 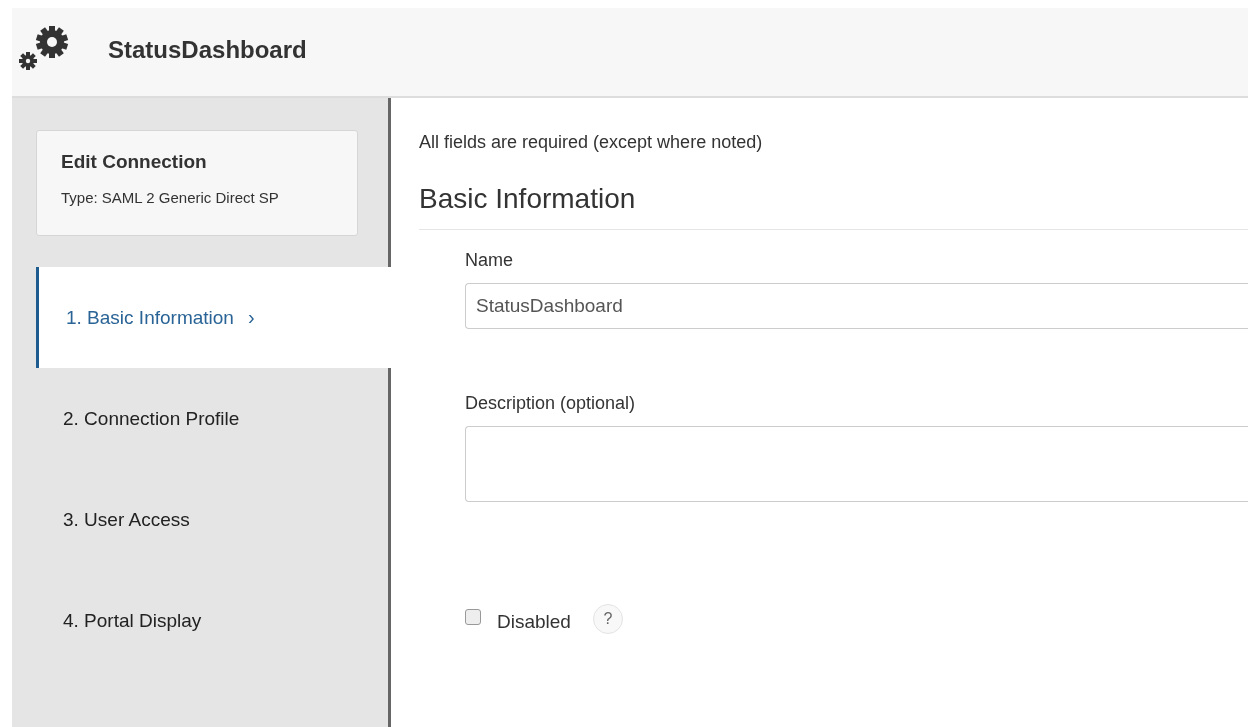 What do you see at coordinates (489, 260) in the screenshot?
I see `field-label: Name` at bounding box center [489, 260].